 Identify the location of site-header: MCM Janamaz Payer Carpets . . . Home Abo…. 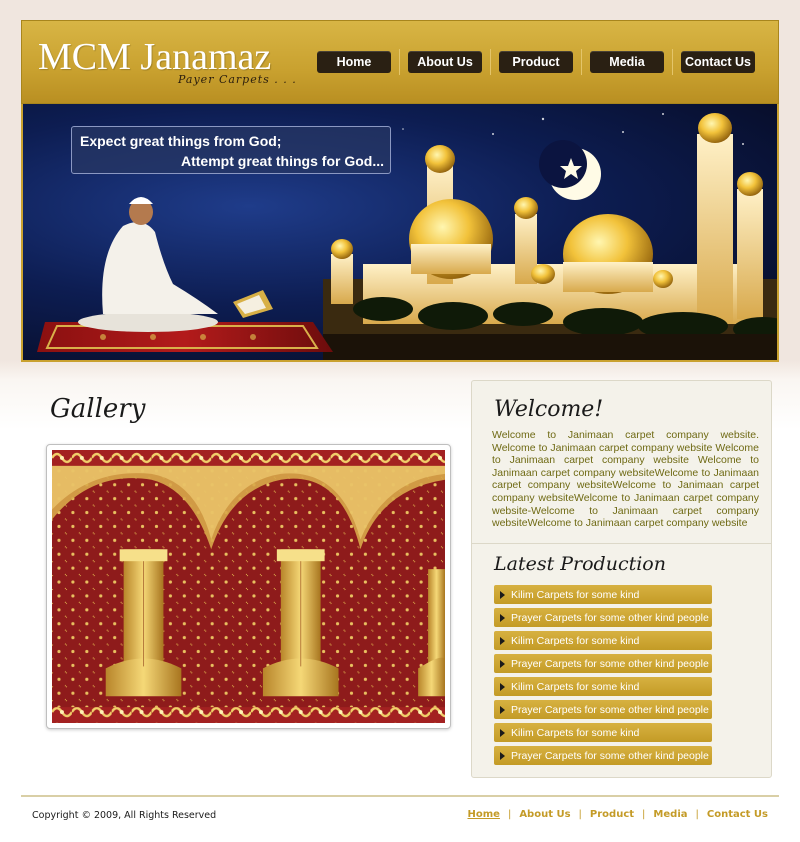
(400, 62).